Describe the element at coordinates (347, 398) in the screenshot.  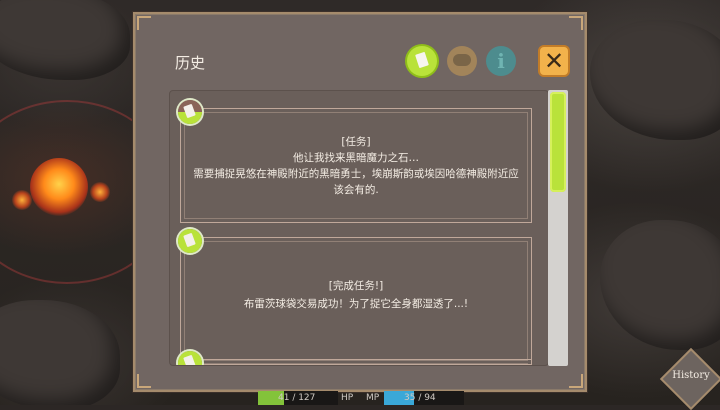
I see `hp-label: HP` at that location.